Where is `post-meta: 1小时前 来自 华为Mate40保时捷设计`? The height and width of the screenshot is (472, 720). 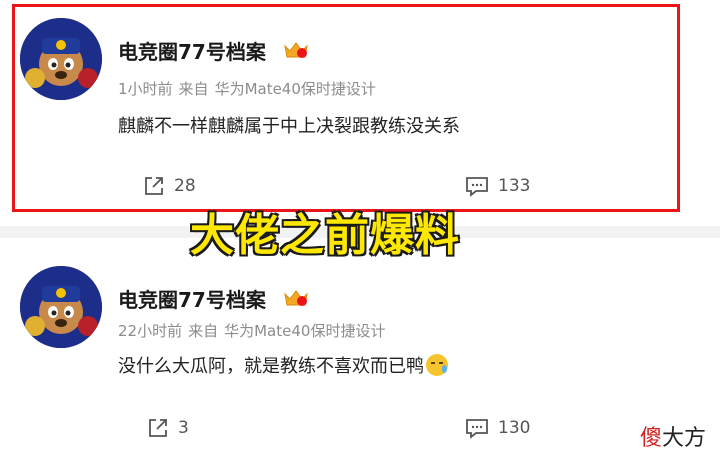 post-meta: 1小时前 来自 华为Mate40保时捷设计 is located at coordinates (250, 88).